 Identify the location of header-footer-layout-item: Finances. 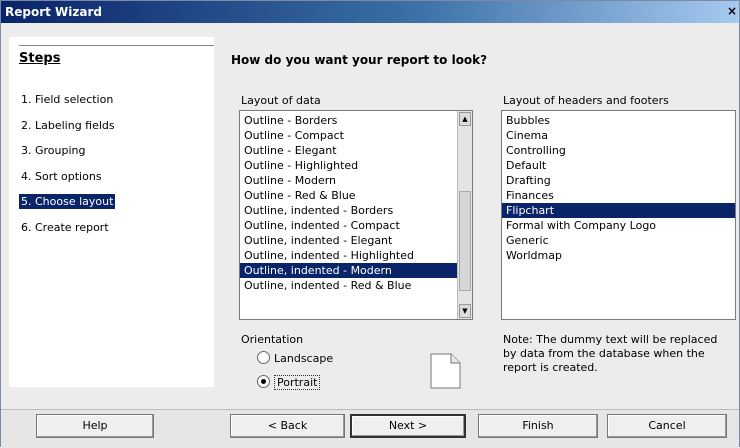
(618, 195).